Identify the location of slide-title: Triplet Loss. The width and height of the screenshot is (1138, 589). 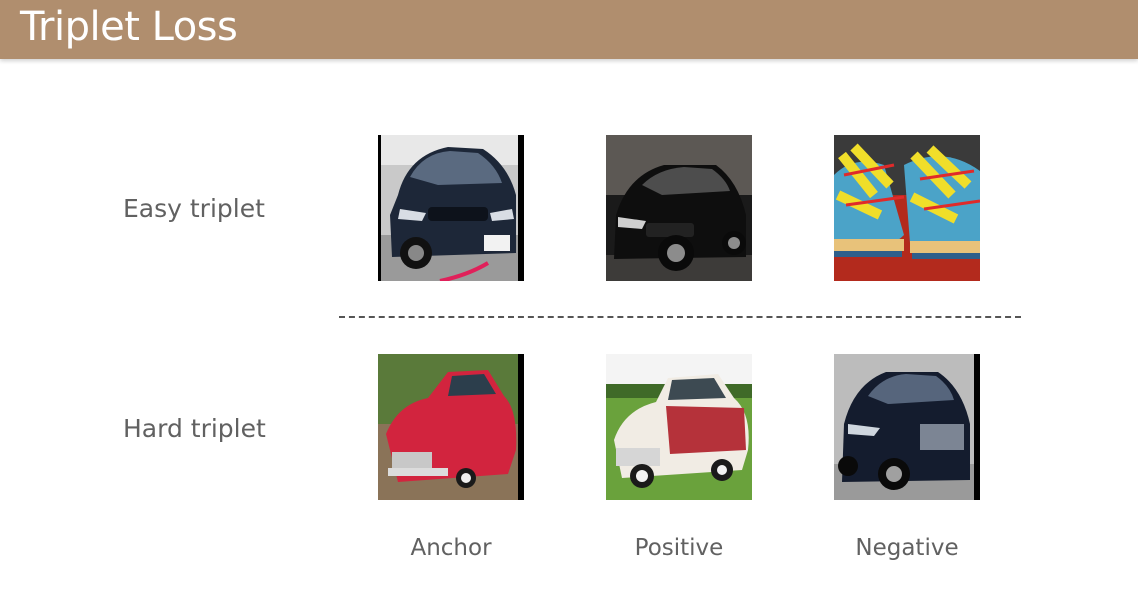
(129, 27).